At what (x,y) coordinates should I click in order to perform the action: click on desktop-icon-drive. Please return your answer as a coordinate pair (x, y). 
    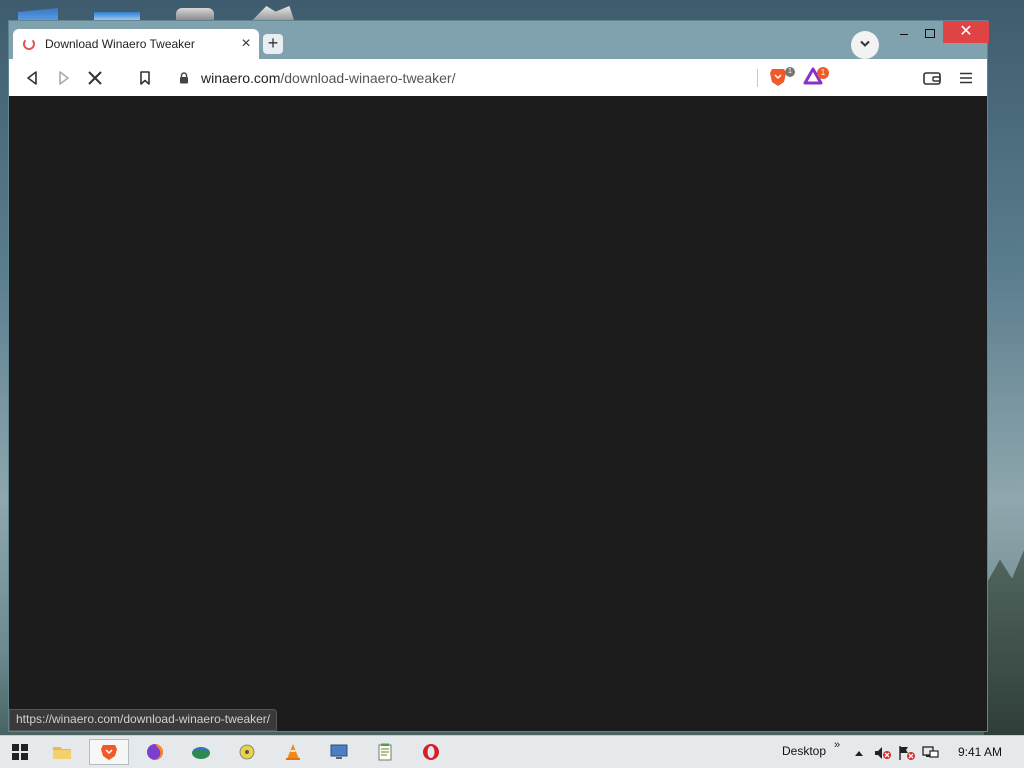
    Looking at the image, I should click on (195, 14).